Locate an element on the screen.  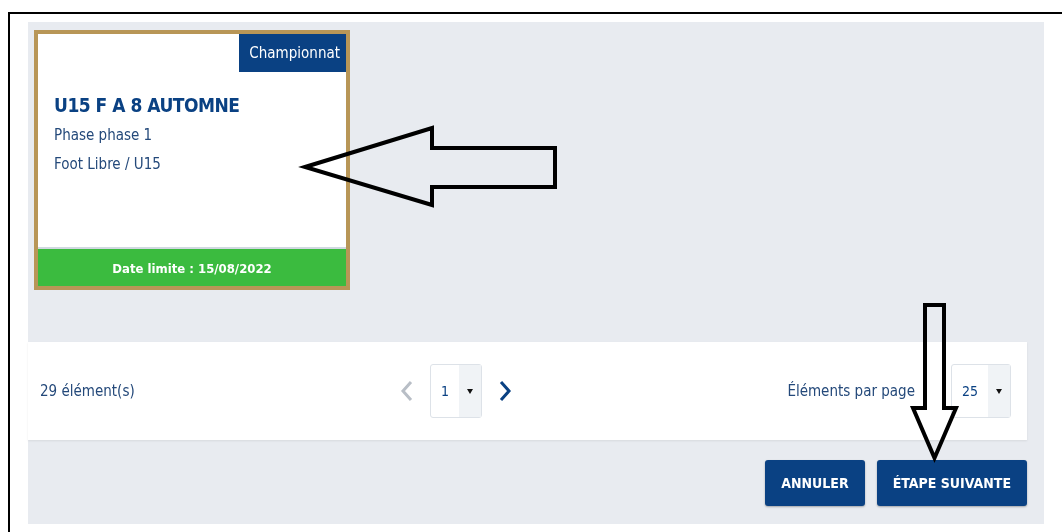
card-detail: Foot Libre / U15 is located at coordinates (108, 164).